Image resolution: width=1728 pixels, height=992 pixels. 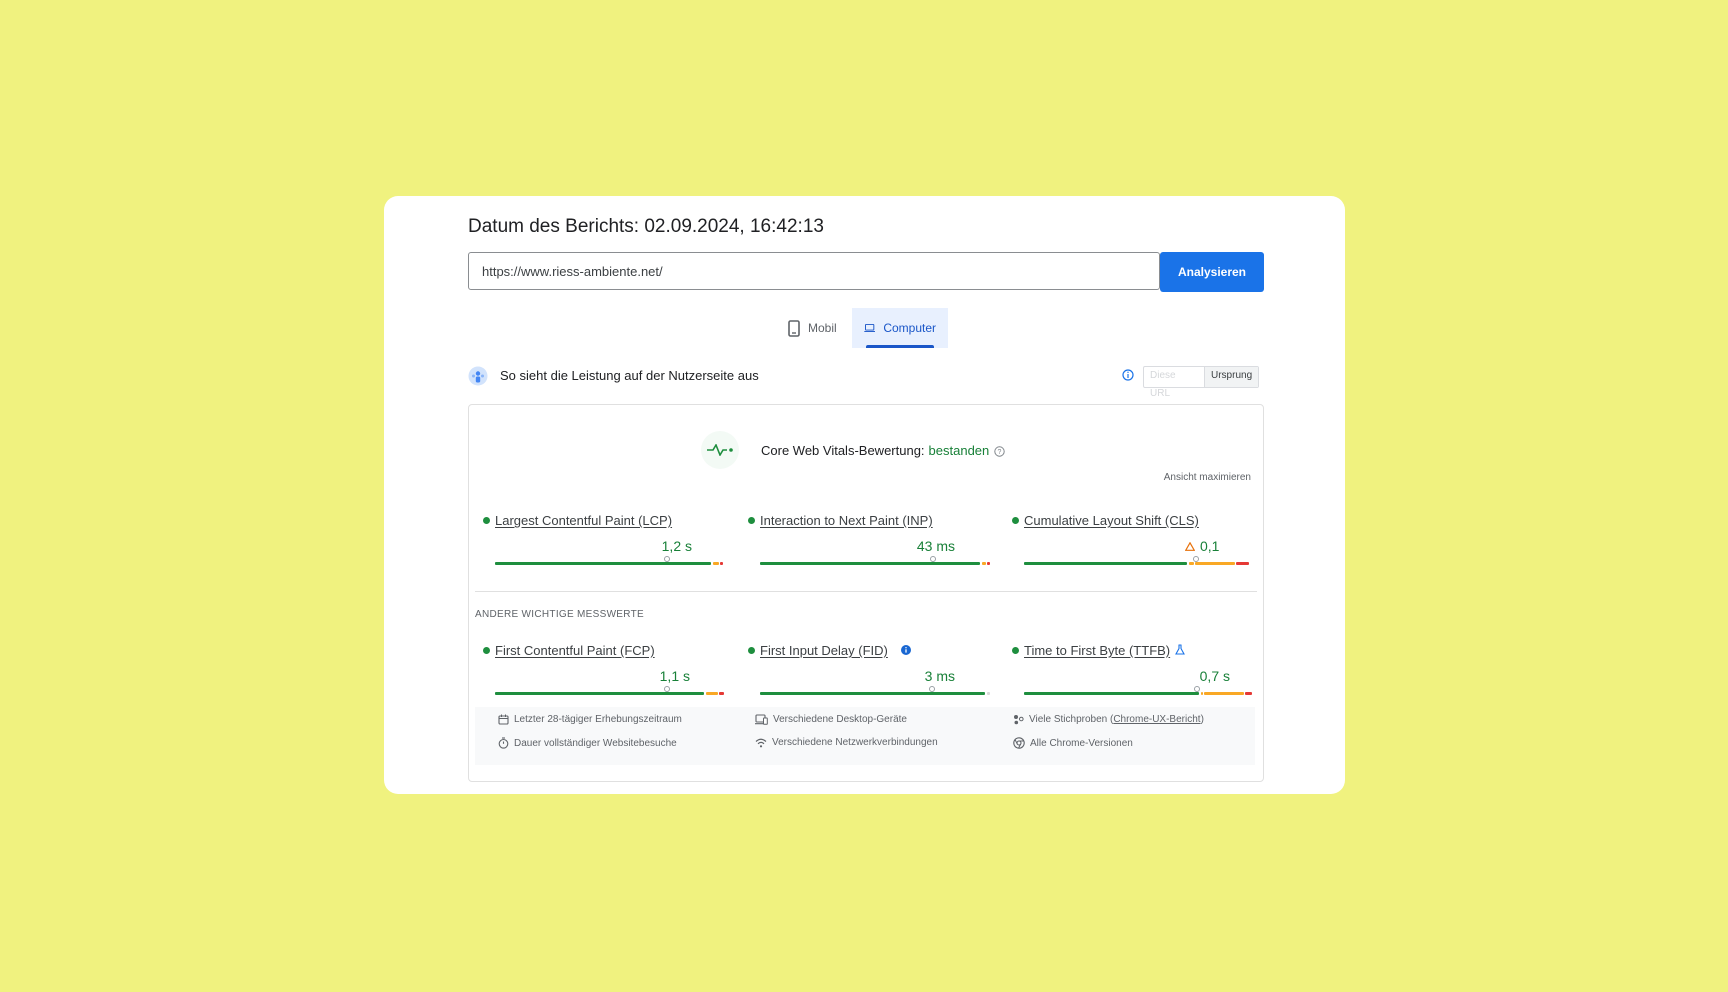 I want to click on footer-network: Verschiedene Netzwerkverbindungen, so click(x=846, y=742).